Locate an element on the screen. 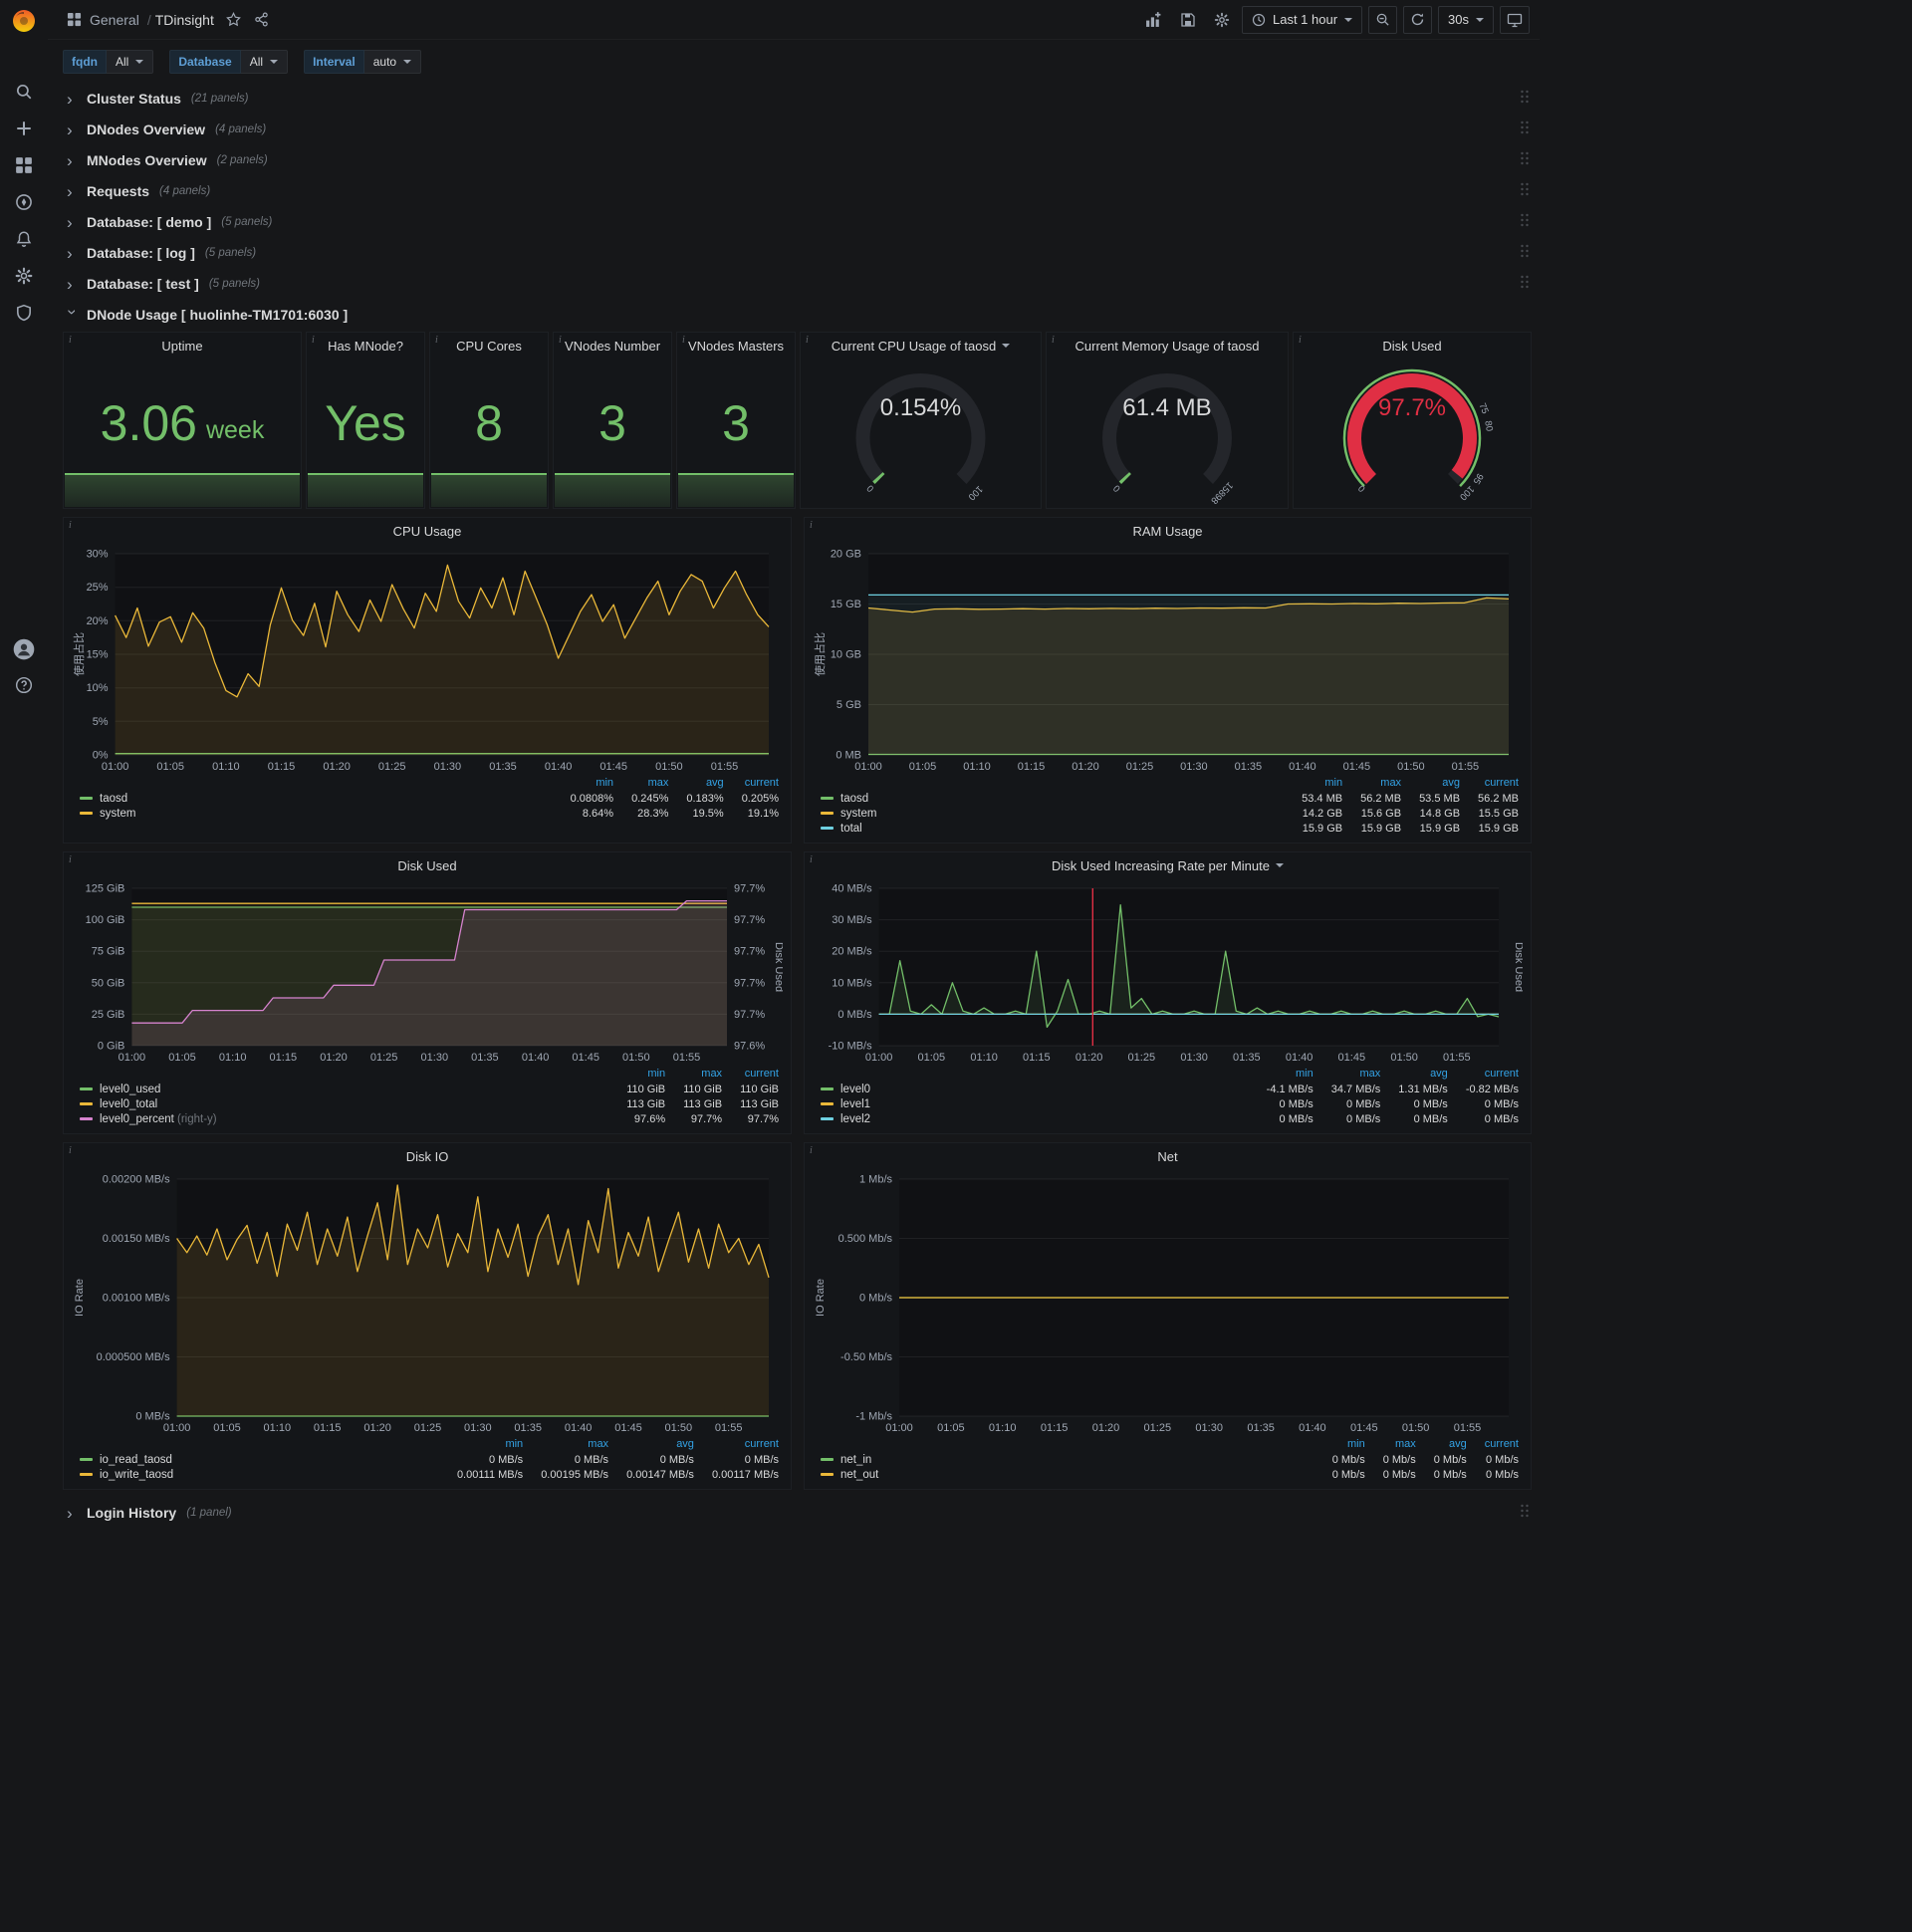 The image size is (1912, 1932). row-login-history: › Login History (1 panel) is located at coordinates (797, 1513).